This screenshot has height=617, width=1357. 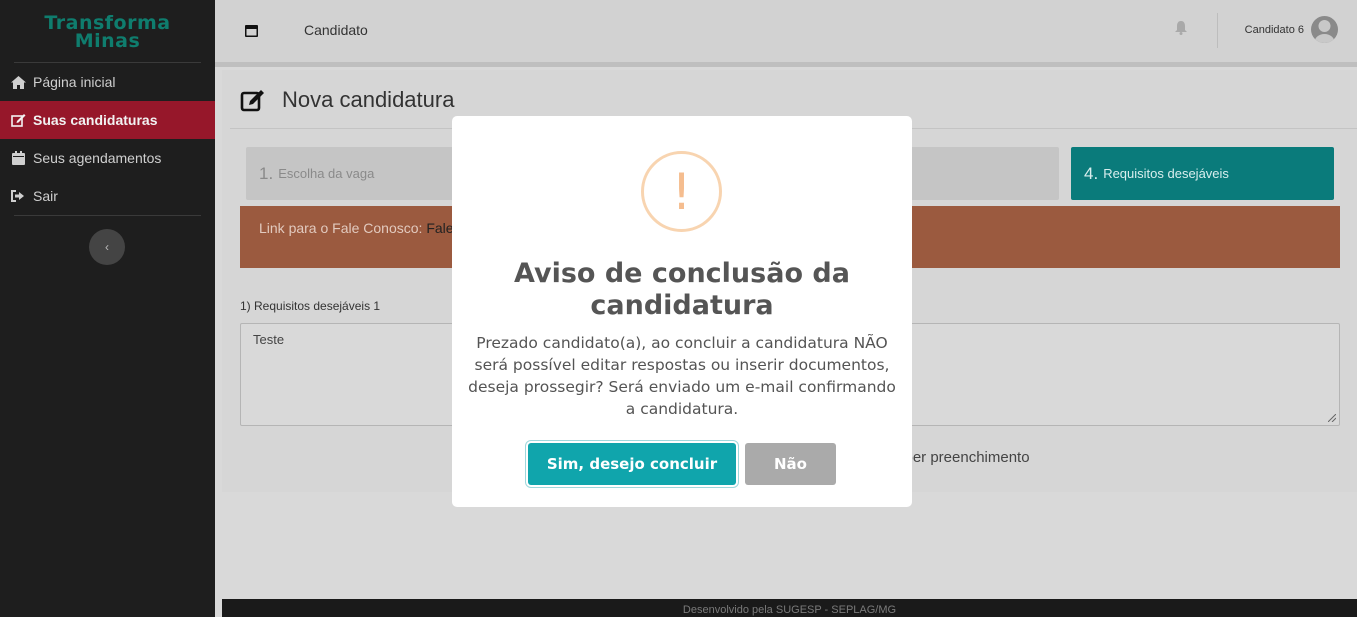 I want to click on step-label: Escolha da vaga, so click(x=326, y=173).